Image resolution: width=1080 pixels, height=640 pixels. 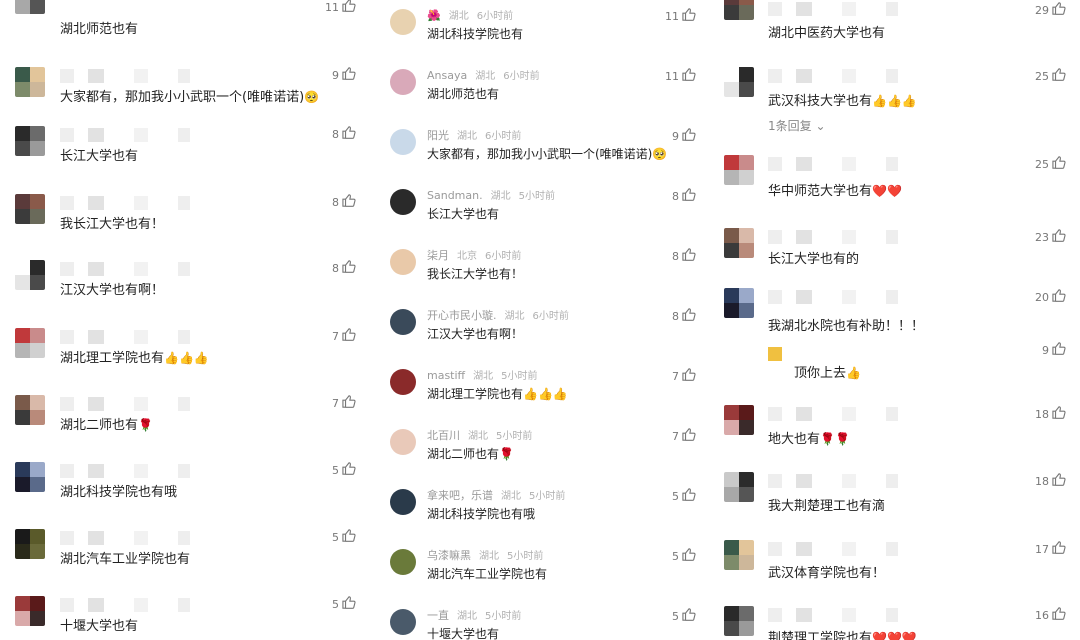 I want to click on username: 柒月, so click(x=438, y=255).